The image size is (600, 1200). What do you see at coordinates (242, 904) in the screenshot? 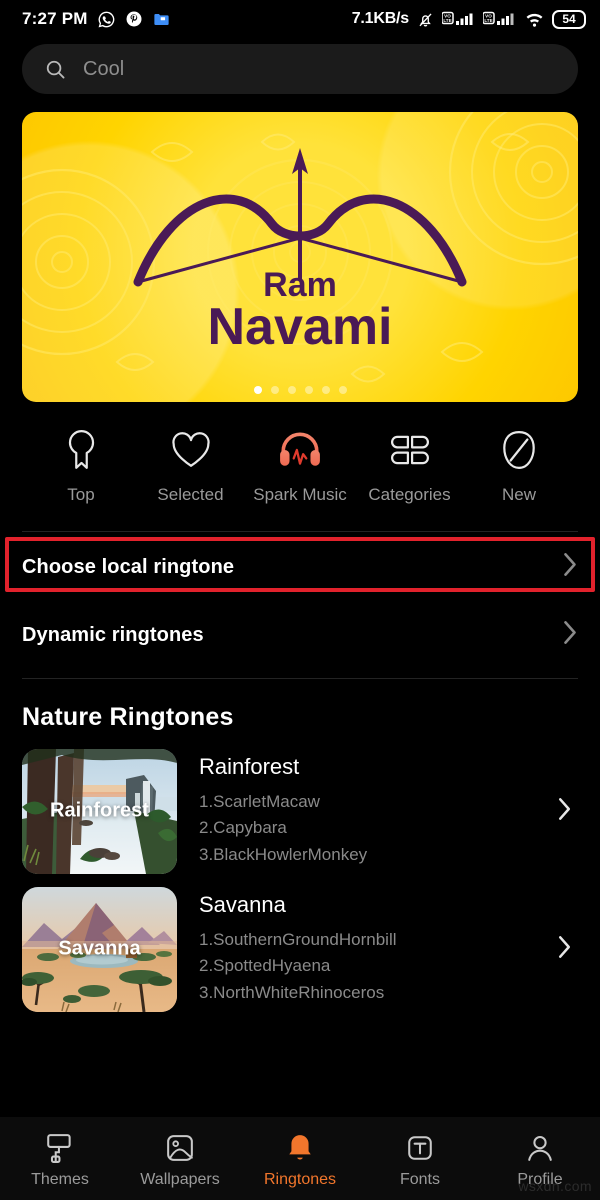
I see `card-title: Savanna` at bounding box center [242, 904].